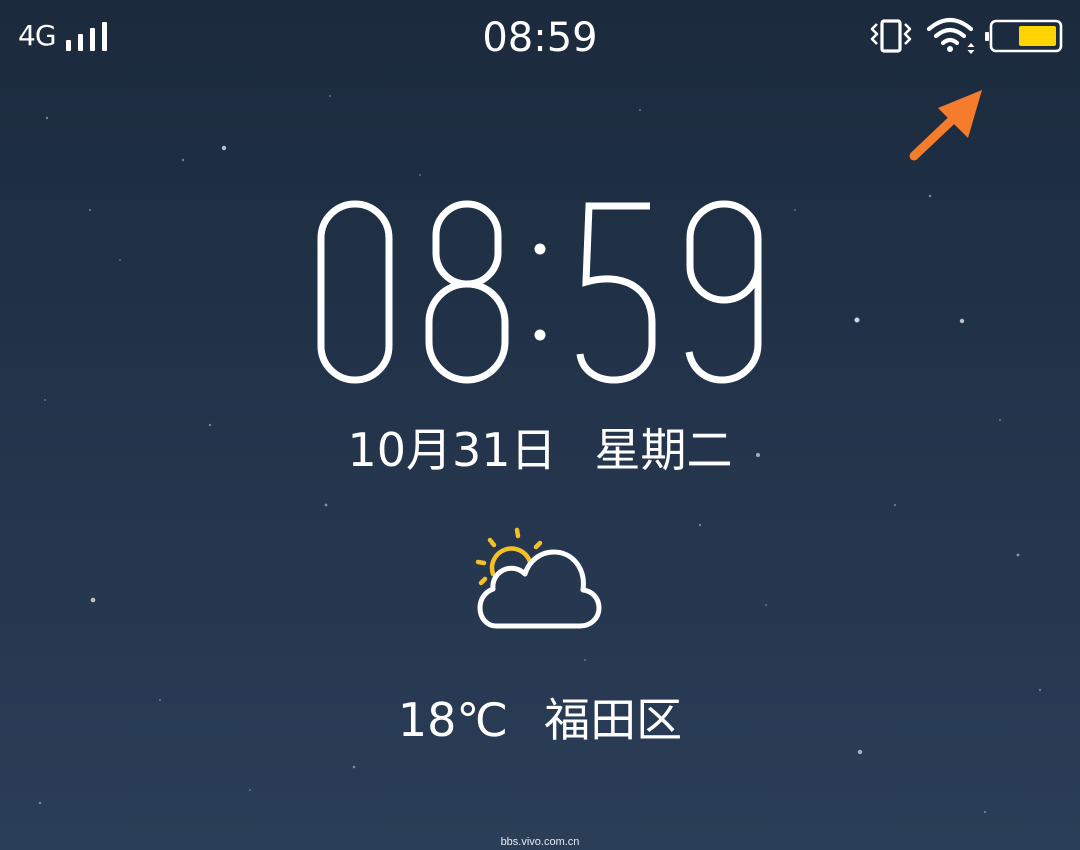 The image size is (1080, 850). Describe the element at coordinates (663, 450) in the screenshot. I see `weekday-label: 星期二` at that location.